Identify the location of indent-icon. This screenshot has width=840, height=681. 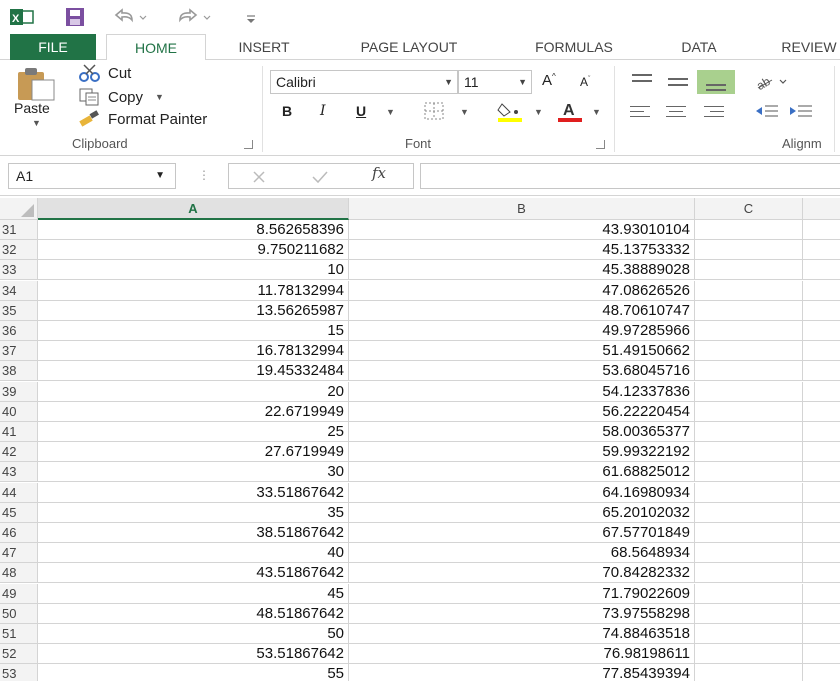
(784, 111).